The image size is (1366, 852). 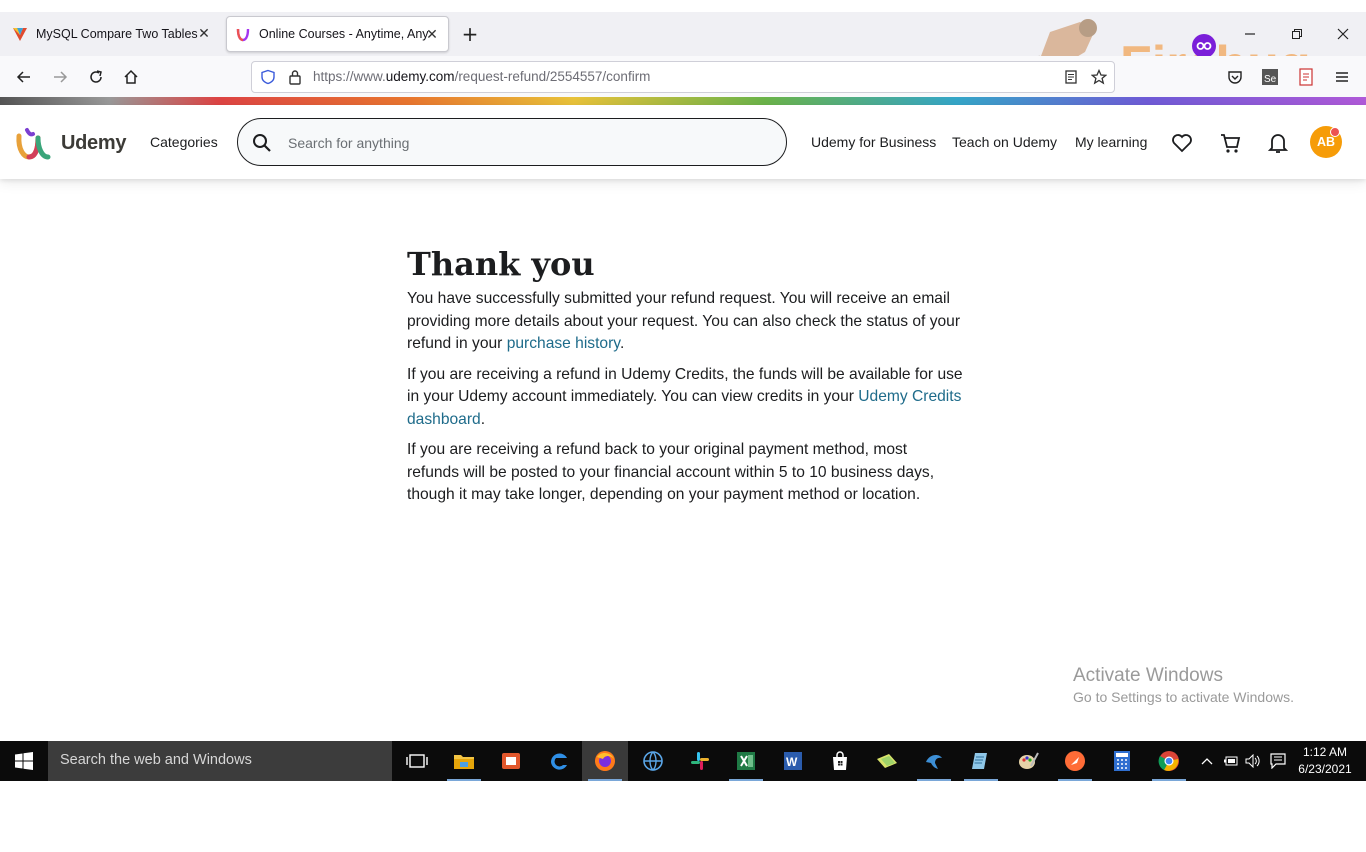 What do you see at coordinates (1335, 132) in the screenshot?
I see `notification-dot` at bounding box center [1335, 132].